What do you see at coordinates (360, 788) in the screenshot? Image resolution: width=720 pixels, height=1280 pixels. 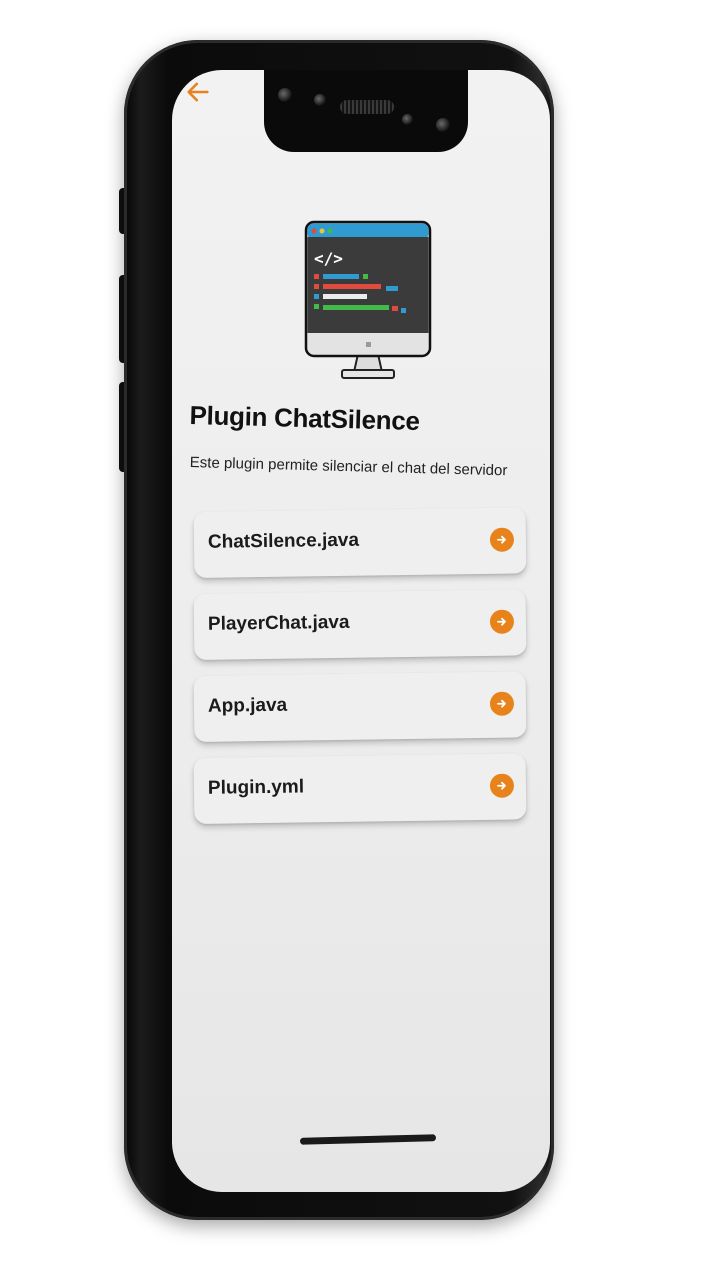 I see `file-item-plugin-yml: Plugin.yml` at bounding box center [360, 788].